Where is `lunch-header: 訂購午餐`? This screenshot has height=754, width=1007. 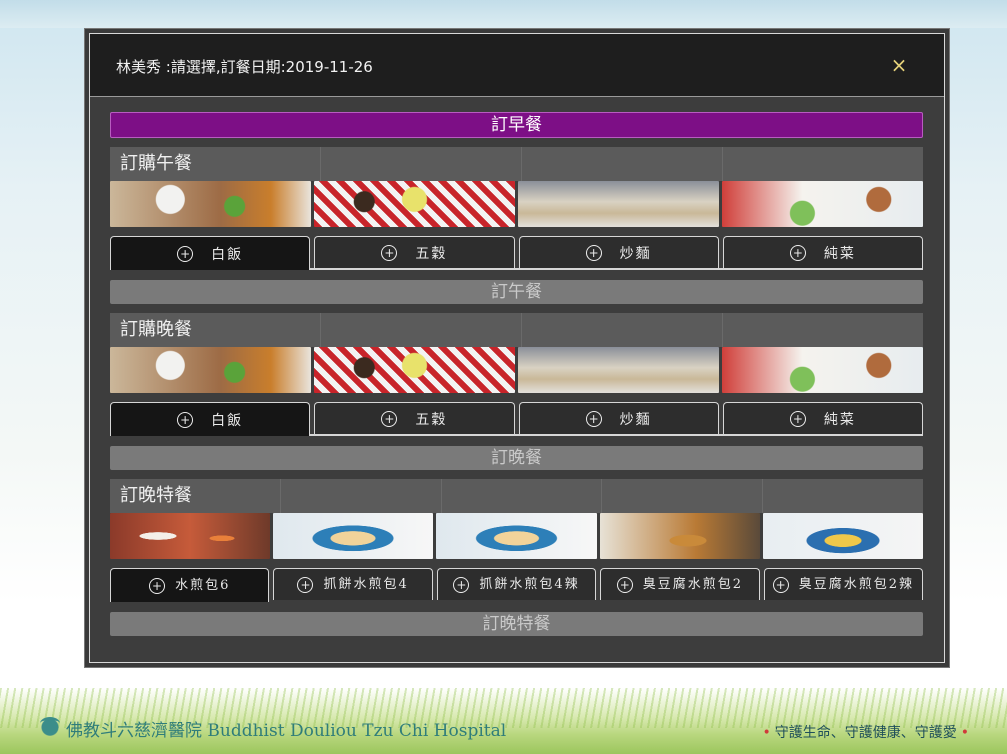
lunch-header: 訂購午餐 is located at coordinates (516, 164).